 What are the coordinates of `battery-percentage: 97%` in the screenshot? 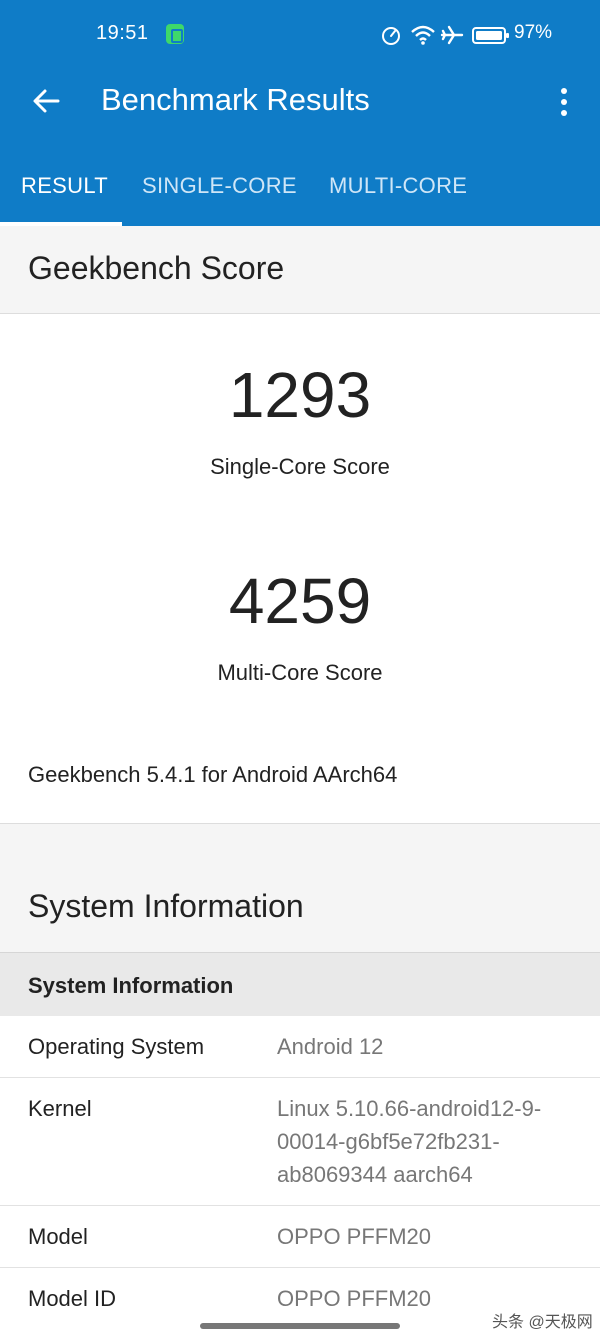 It's located at (533, 32).